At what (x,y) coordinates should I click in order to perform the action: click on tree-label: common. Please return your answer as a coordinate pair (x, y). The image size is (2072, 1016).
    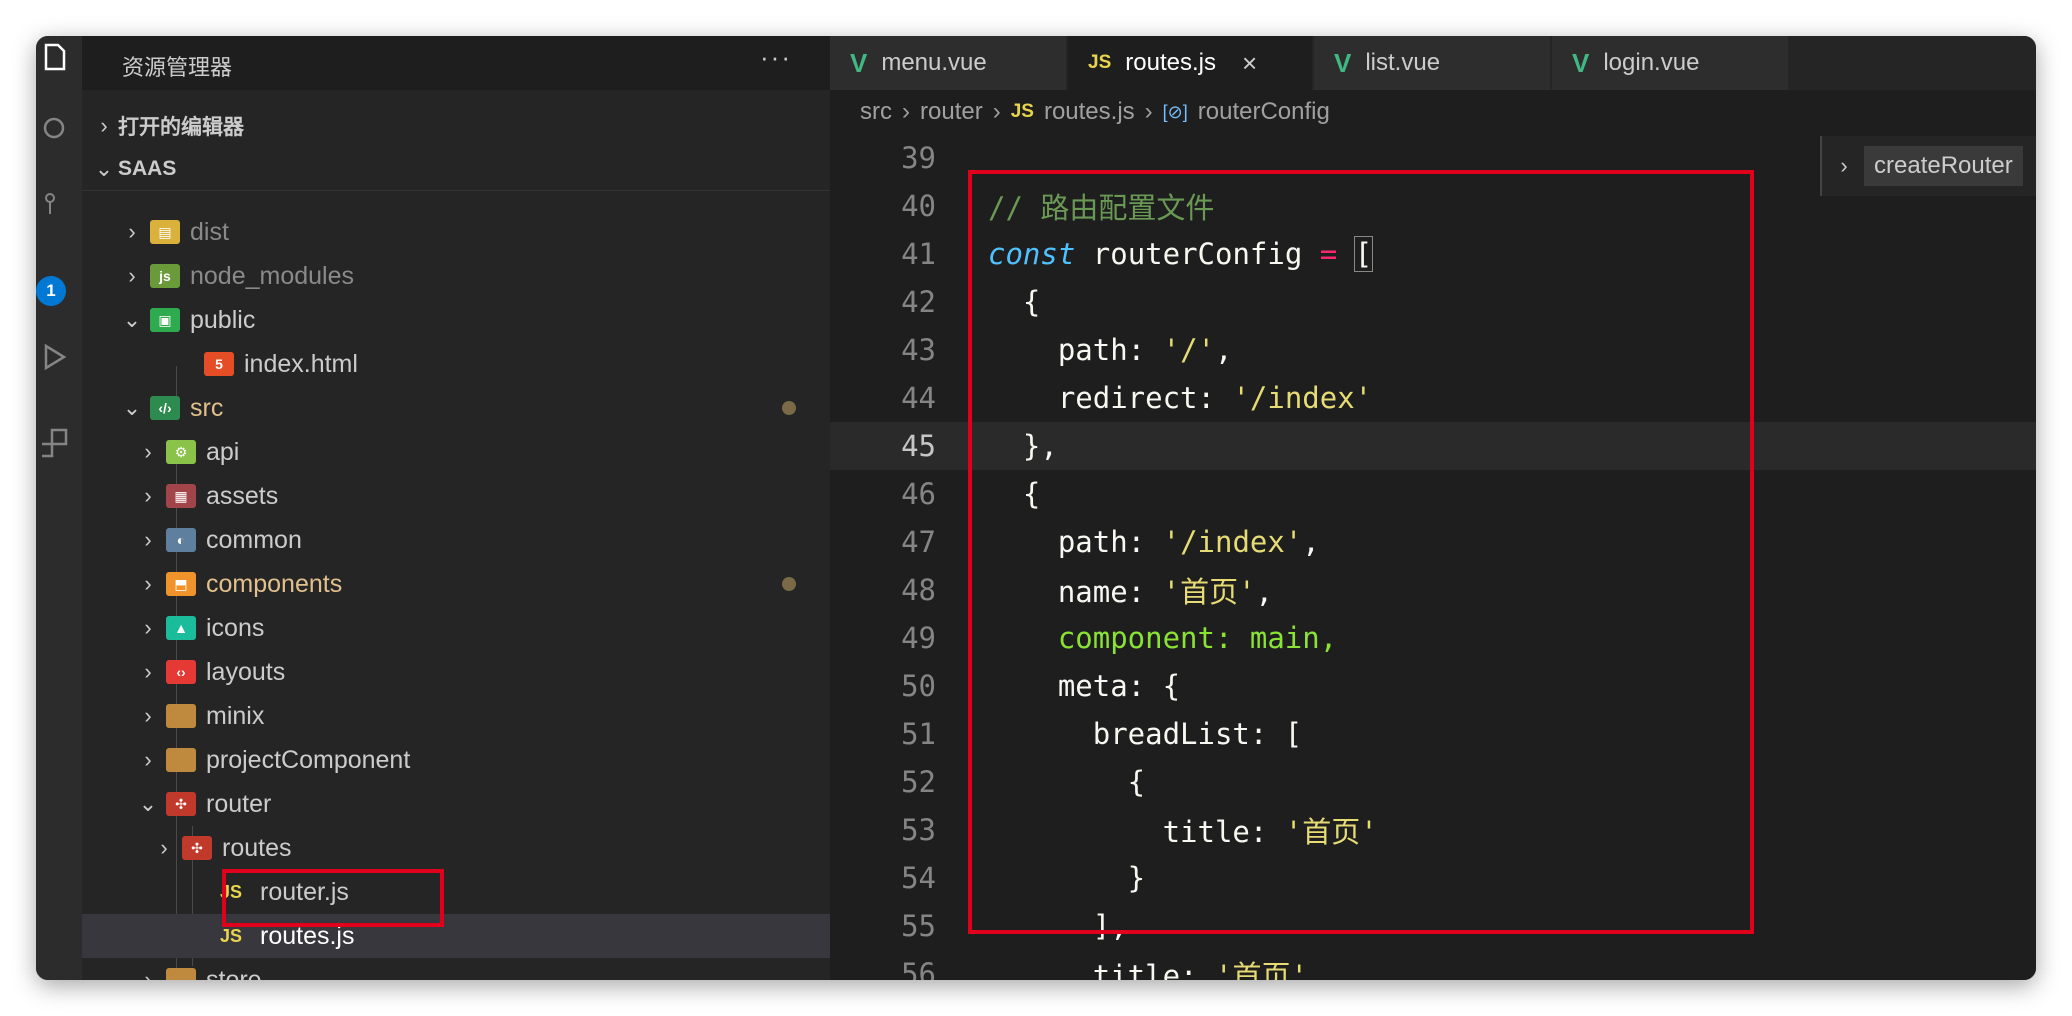
    Looking at the image, I should click on (254, 539).